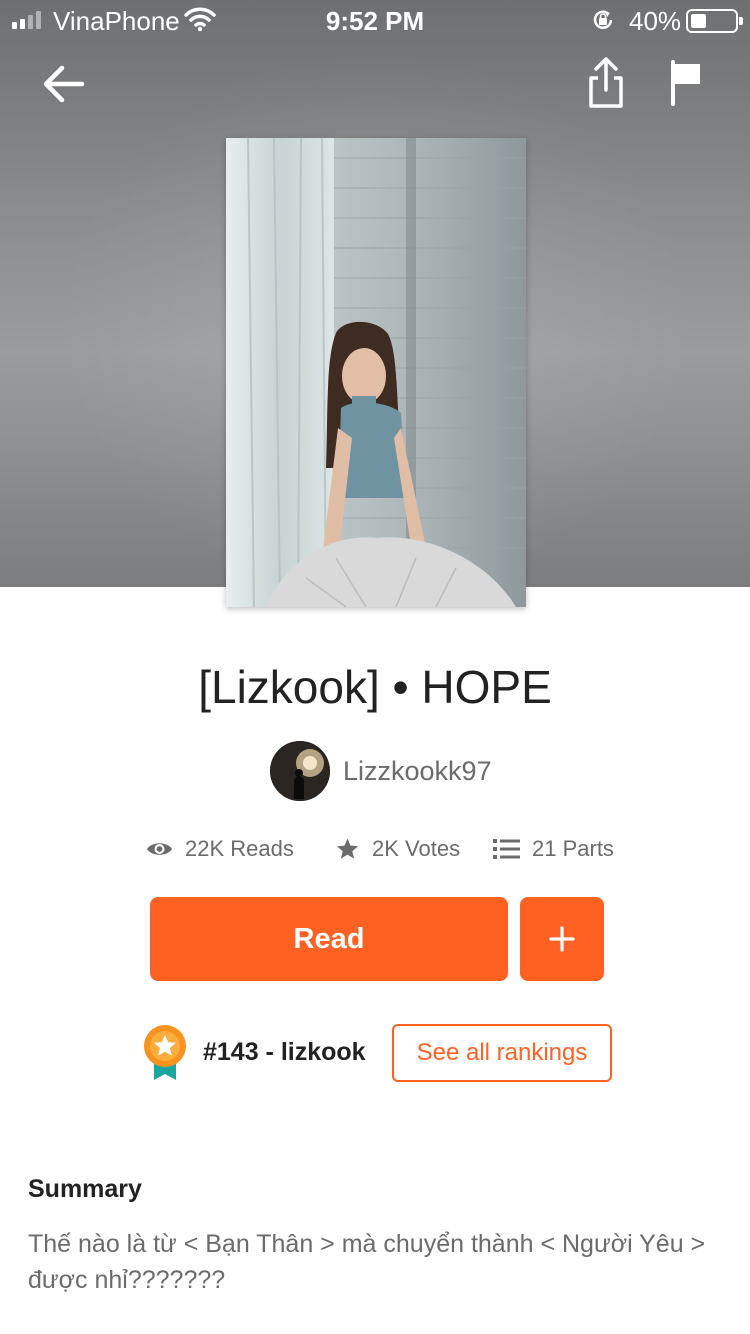  What do you see at coordinates (606, 83) in the screenshot?
I see `share-icon` at bounding box center [606, 83].